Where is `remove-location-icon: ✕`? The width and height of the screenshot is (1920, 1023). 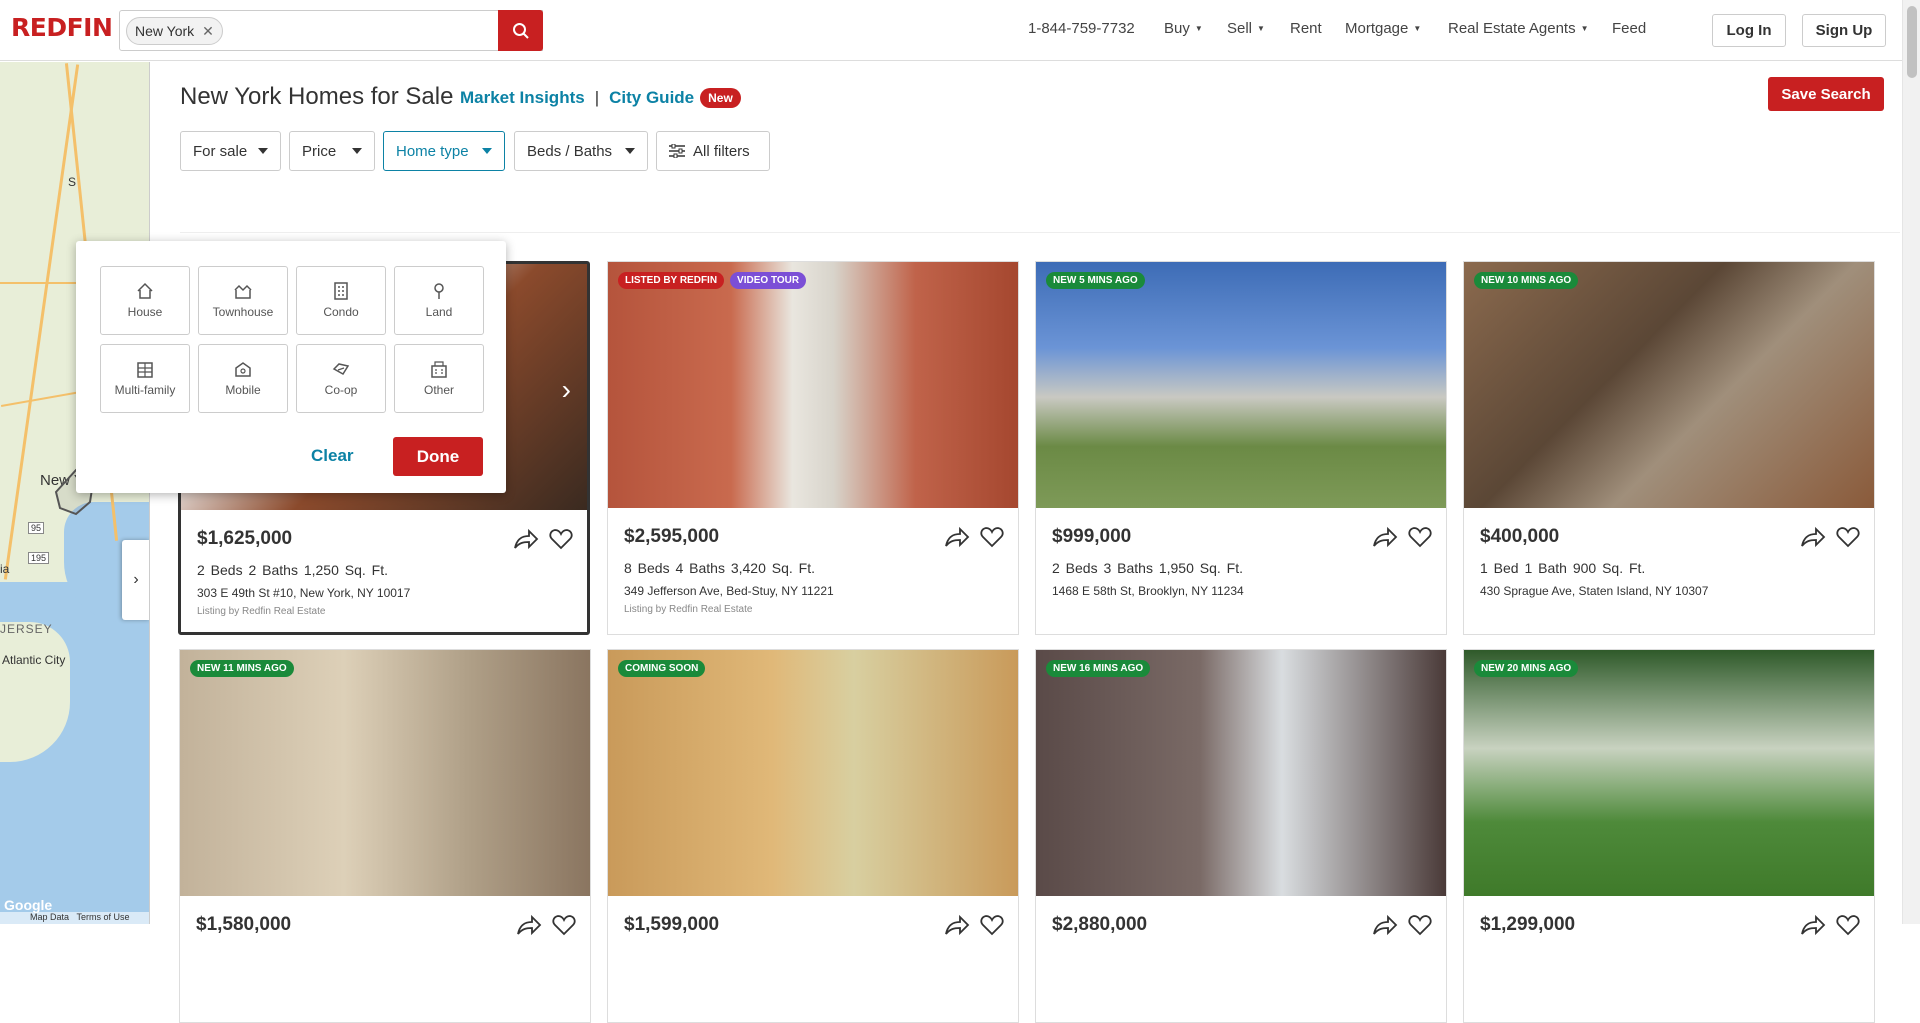 remove-location-icon: ✕ is located at coordinates (208, 31).